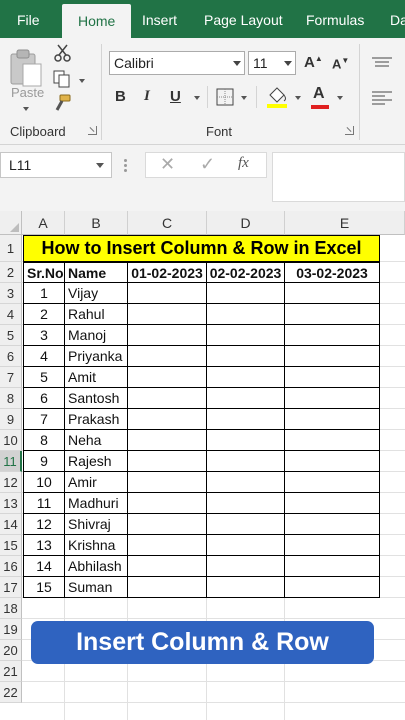 The image size is (405, 720). I want to click on sr-no-cell: 8, so click(44, 440).